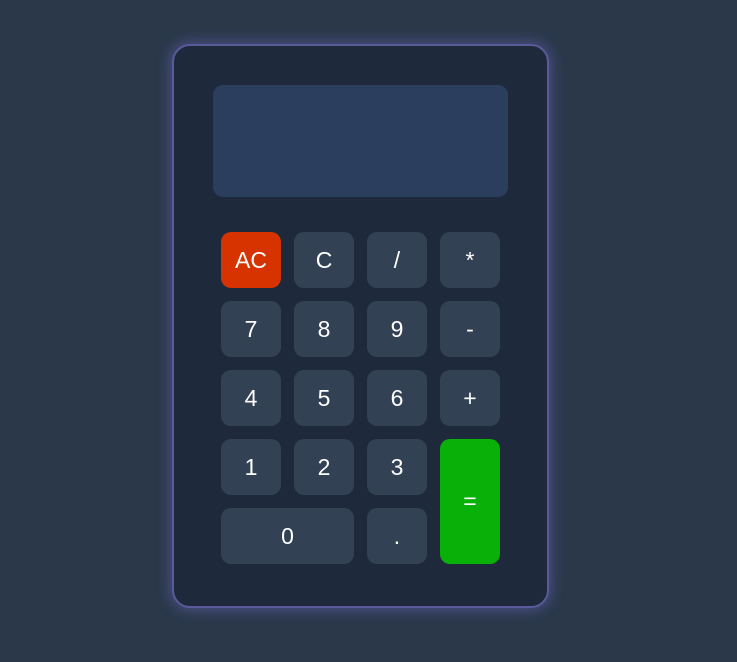 The width and height of the screenshot is (737, 662). What do you see at coordinates (397, 260) in the screenshot?
I see `divide-button: /` at bounding box center [397, 260].